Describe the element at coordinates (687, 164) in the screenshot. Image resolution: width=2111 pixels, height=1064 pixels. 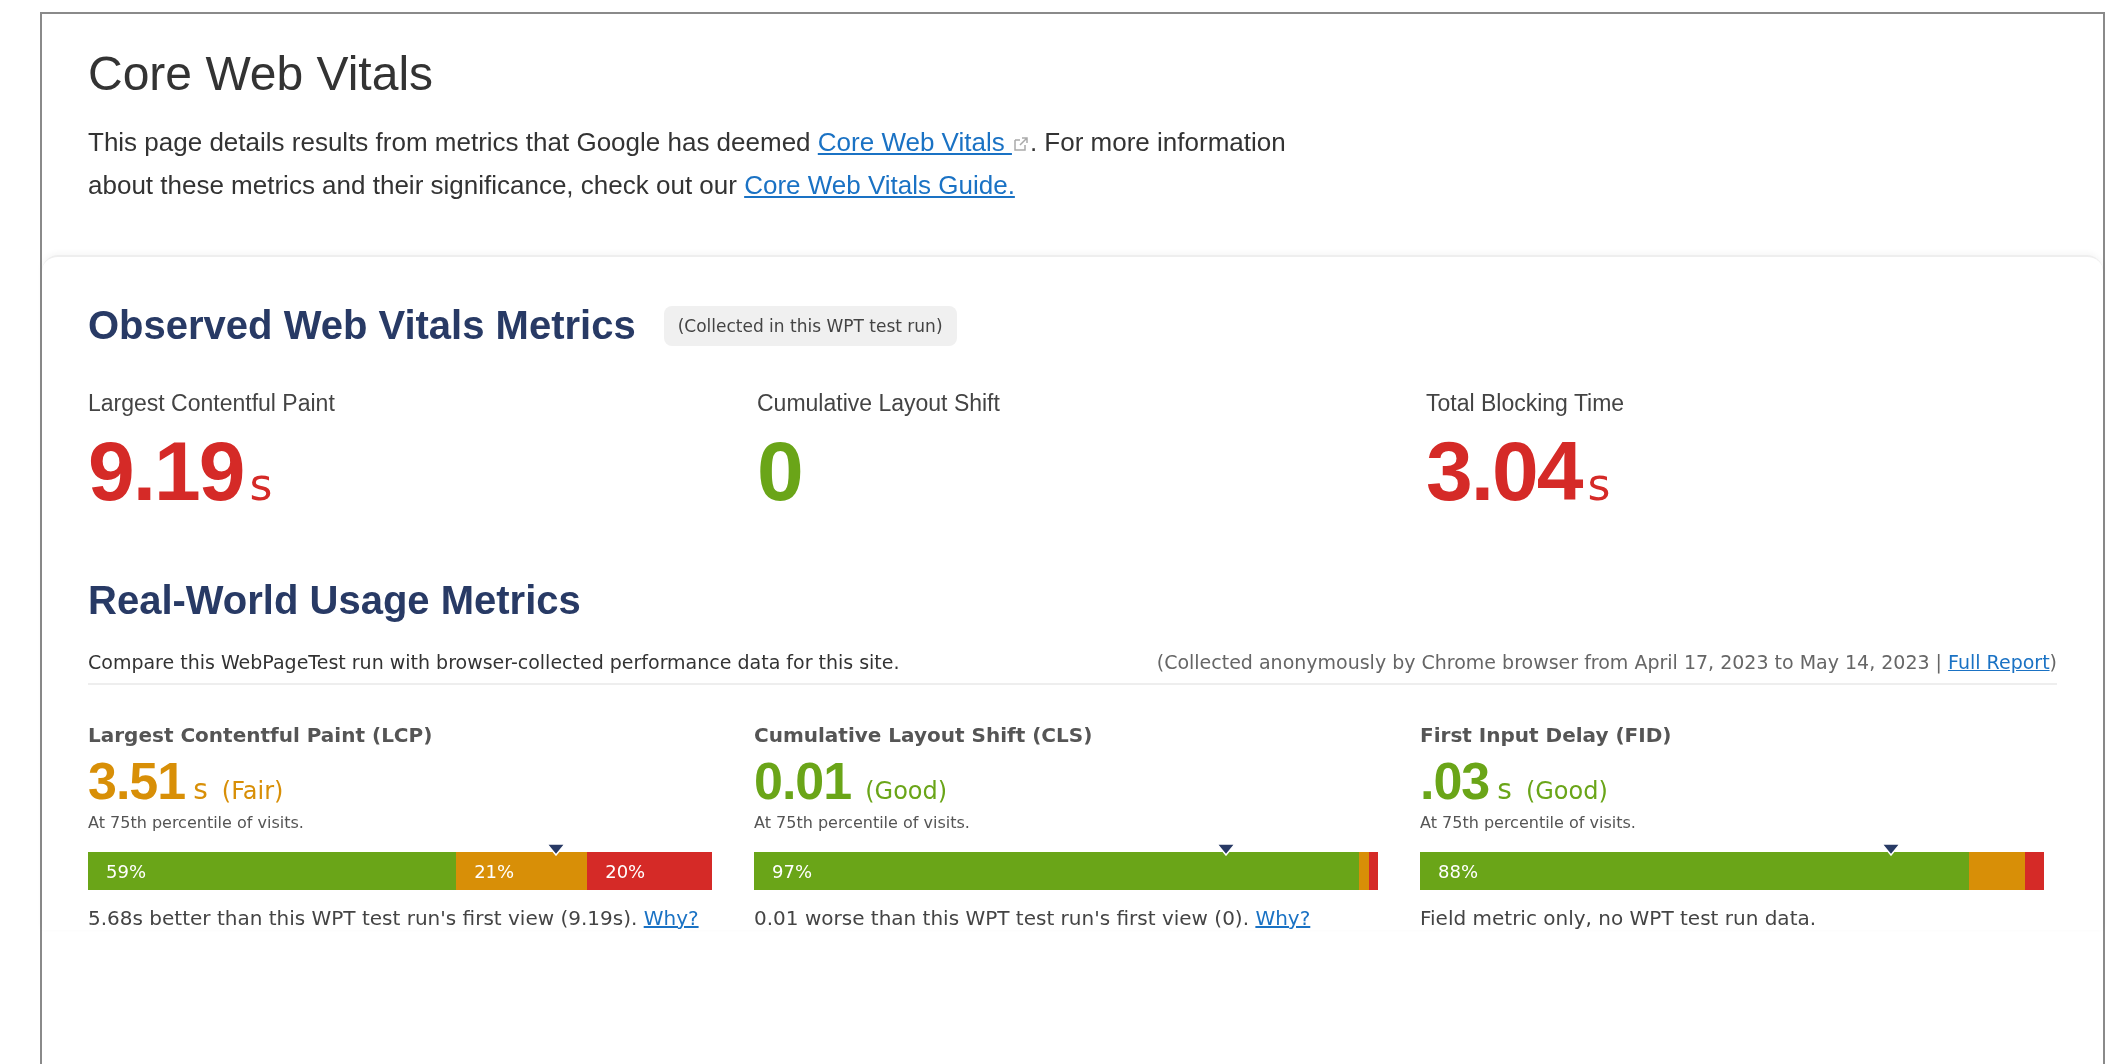
I see `intro-paragraph: This page details results from metrics that Google has deemed Core Web Vitals . For more information about these metrics and their significance, check out our Core Web Vitals Guide.` at that location.